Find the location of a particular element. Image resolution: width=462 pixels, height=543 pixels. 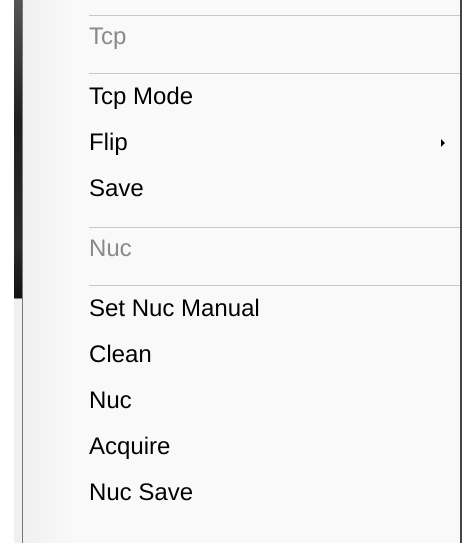

menu-item: Set Nuc Manual is located at coordinates (241, 309).